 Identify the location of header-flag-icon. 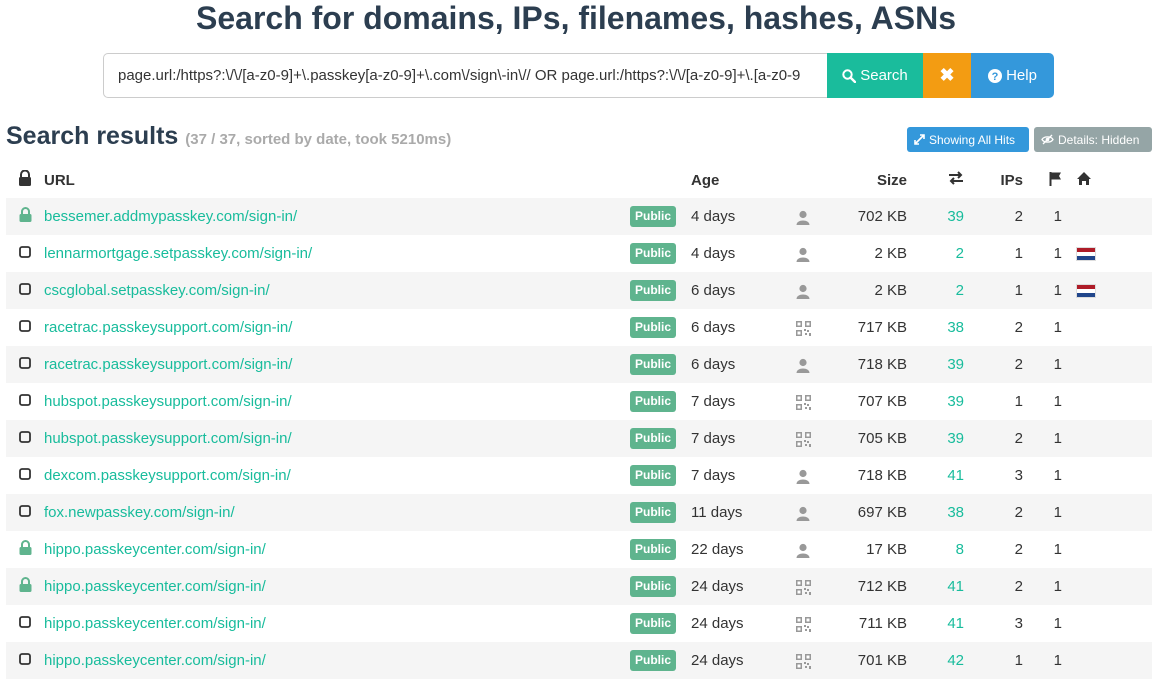
(1042, 180).